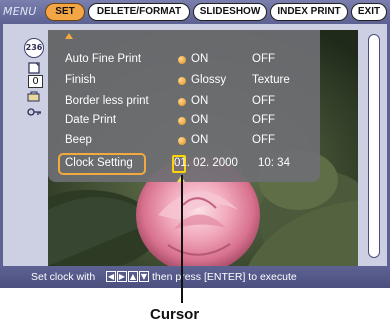 Image resolution: width=390 pixels, height=332 pixels. I want to click on setting-row-beep: Beep ON OFF, so click(184, 142).